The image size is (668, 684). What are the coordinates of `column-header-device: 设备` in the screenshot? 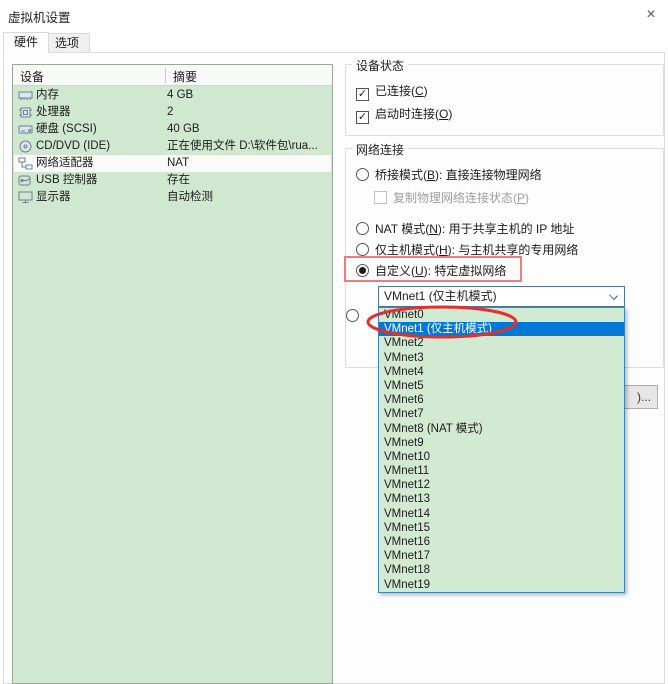 It's located at (32, 77).